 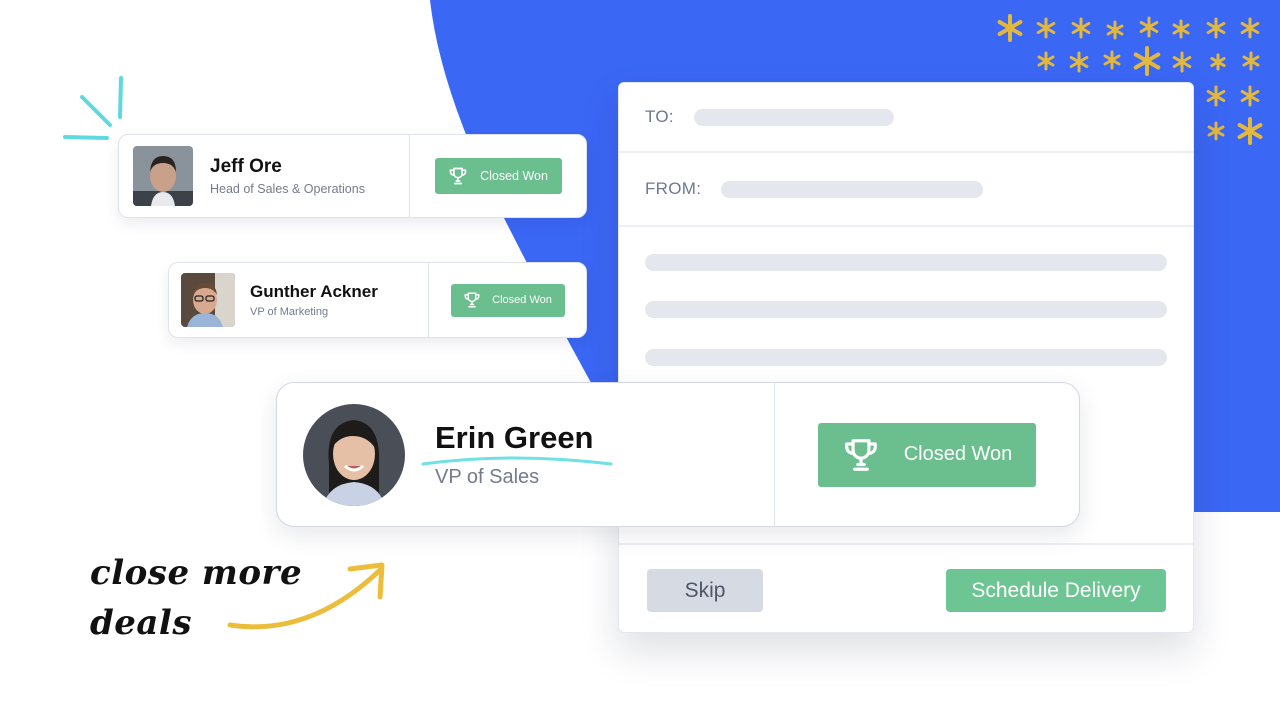 I want to click on contact-title: VP of Sales, so click(x=487, y=477).